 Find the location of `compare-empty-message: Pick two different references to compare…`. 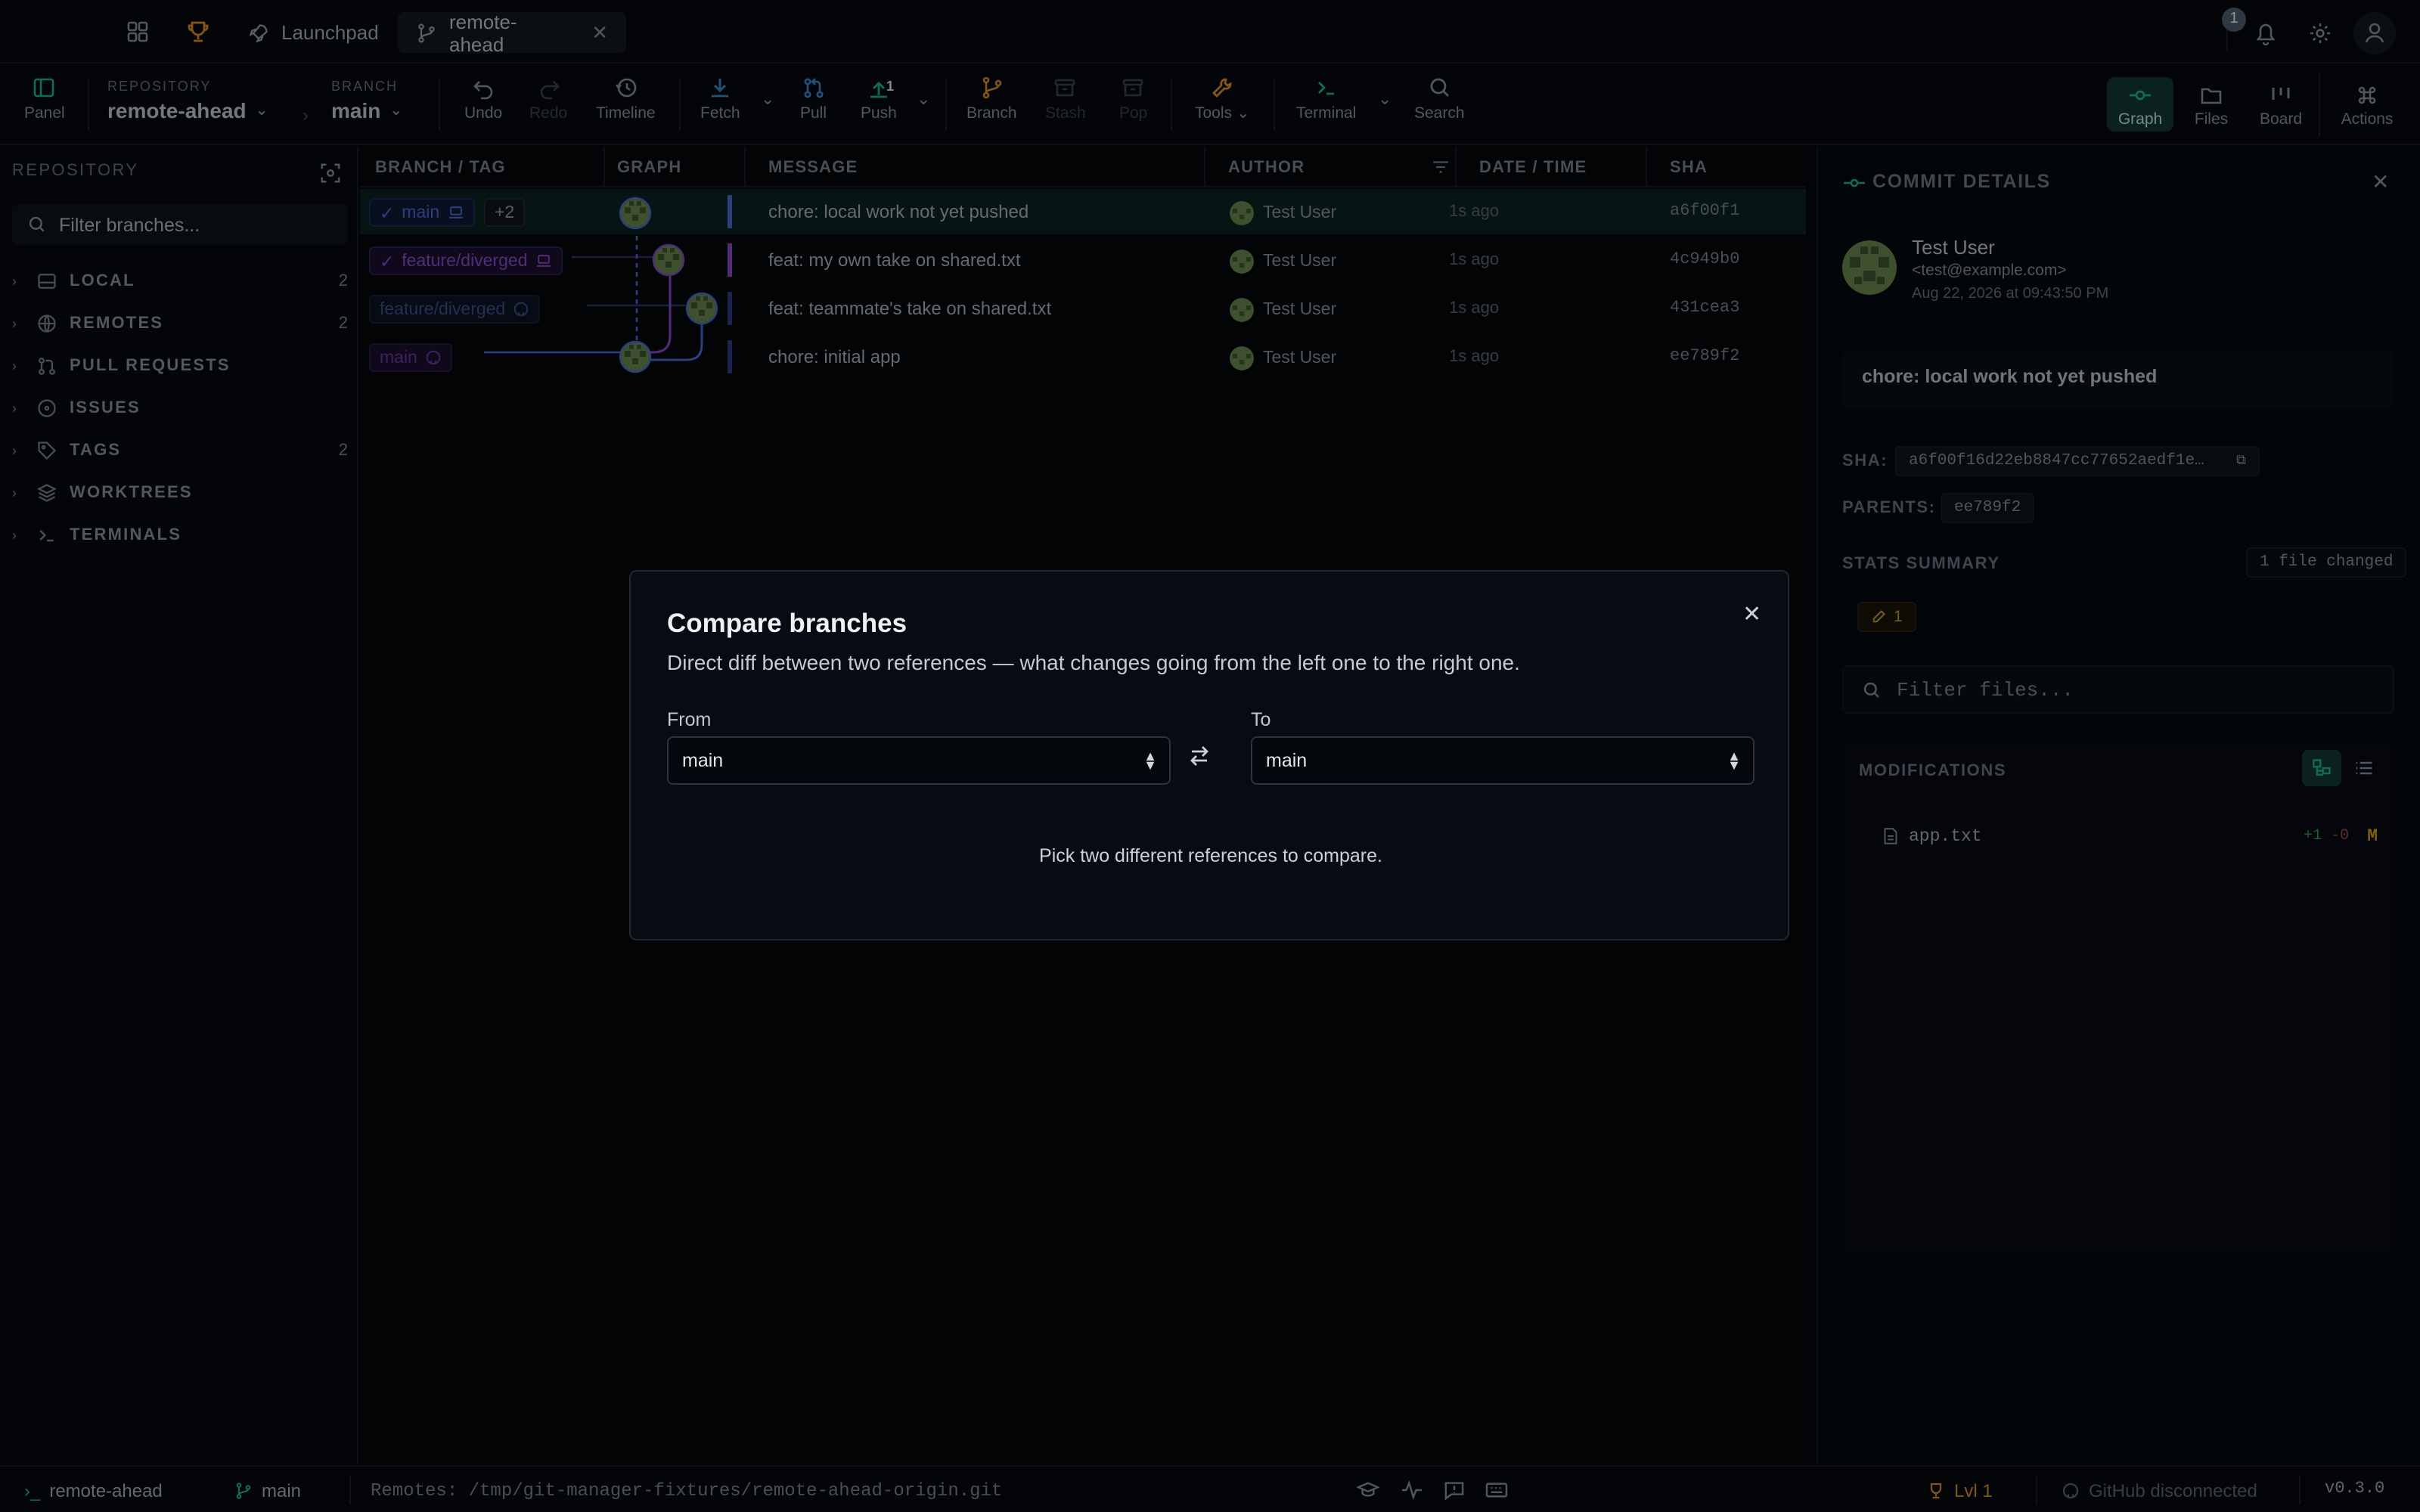

compare-empty-message: Pick two different references to compare… is located at coordinates (1210, 855).